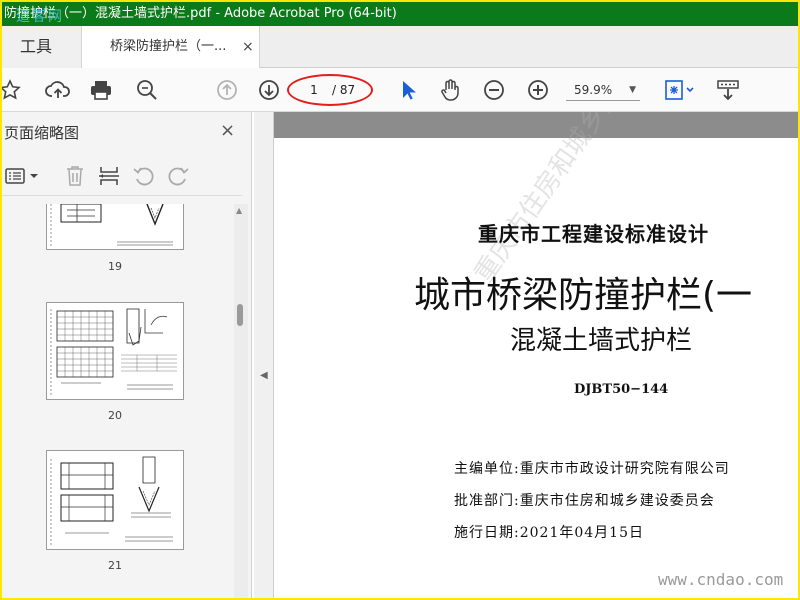  What do you see at coordinates (408, 90) in the screenshot?
I see `cursor-icon` at bounding box center [408, 90].